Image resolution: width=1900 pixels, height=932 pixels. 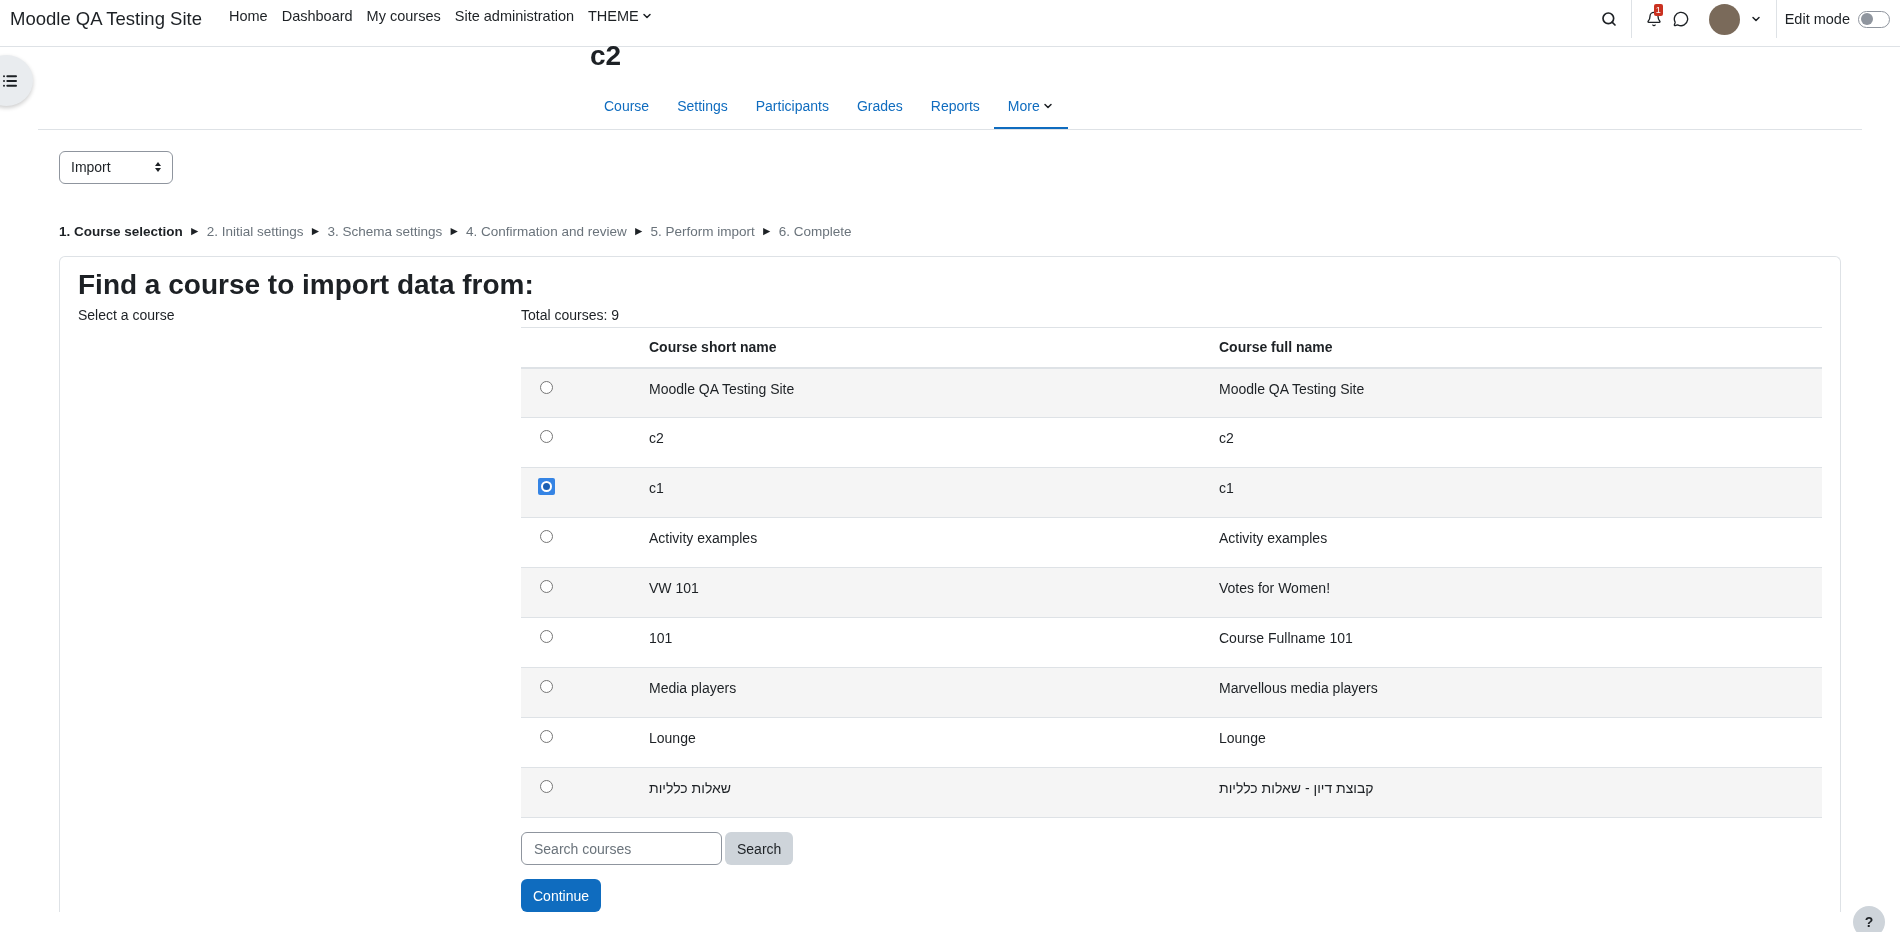 What do you see at coordinates (385, 231) in the screenshot?
I see `step-label: 3. Schema settings` at bounding box center [385, 231].